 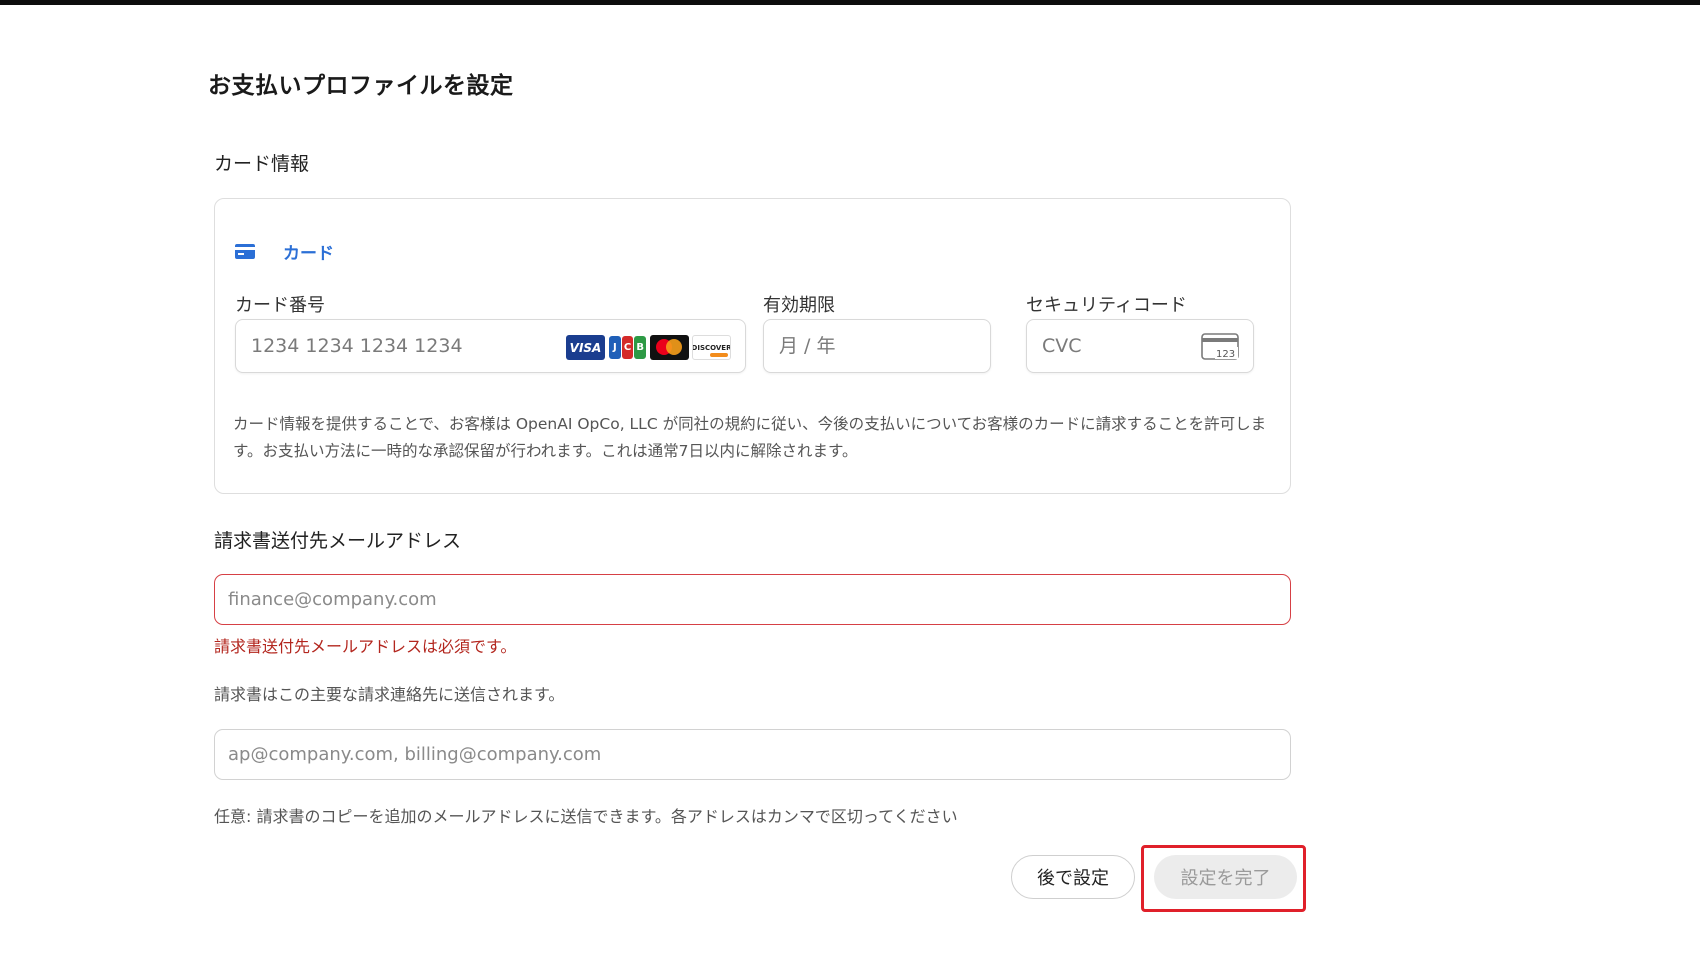 I want to click on discover-logo-icon: DISCOVER, so click(x=711, y=347).